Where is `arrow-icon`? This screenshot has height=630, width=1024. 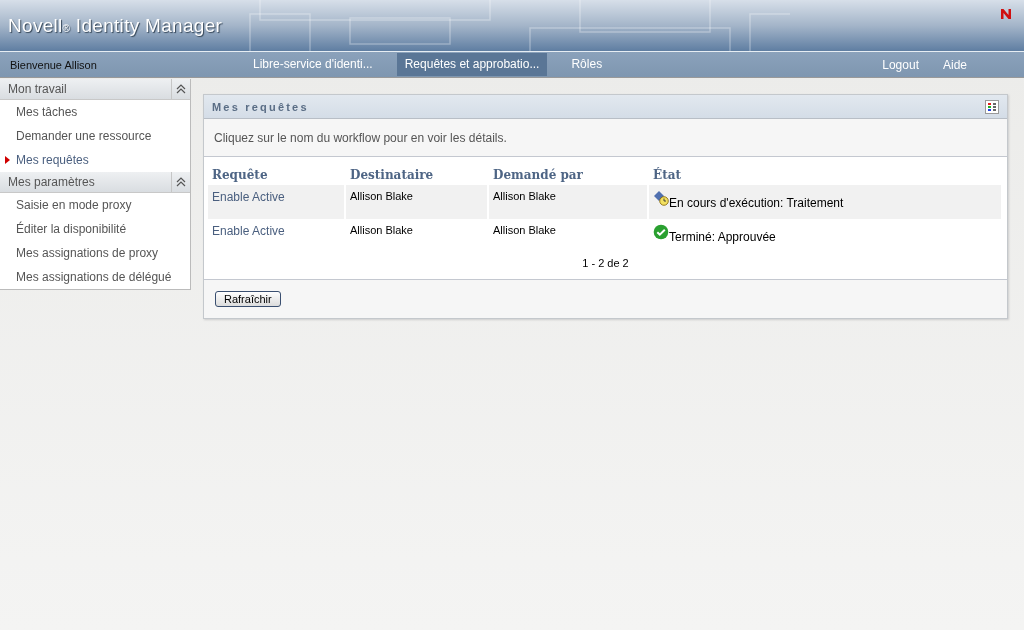 arrow-icon is located at coordinates (7, 160).